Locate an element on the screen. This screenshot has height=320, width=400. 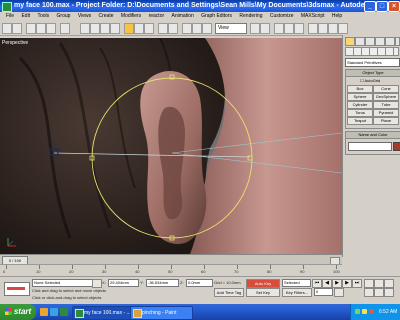
tube-button: Tube is located at coordinates (386, 105).